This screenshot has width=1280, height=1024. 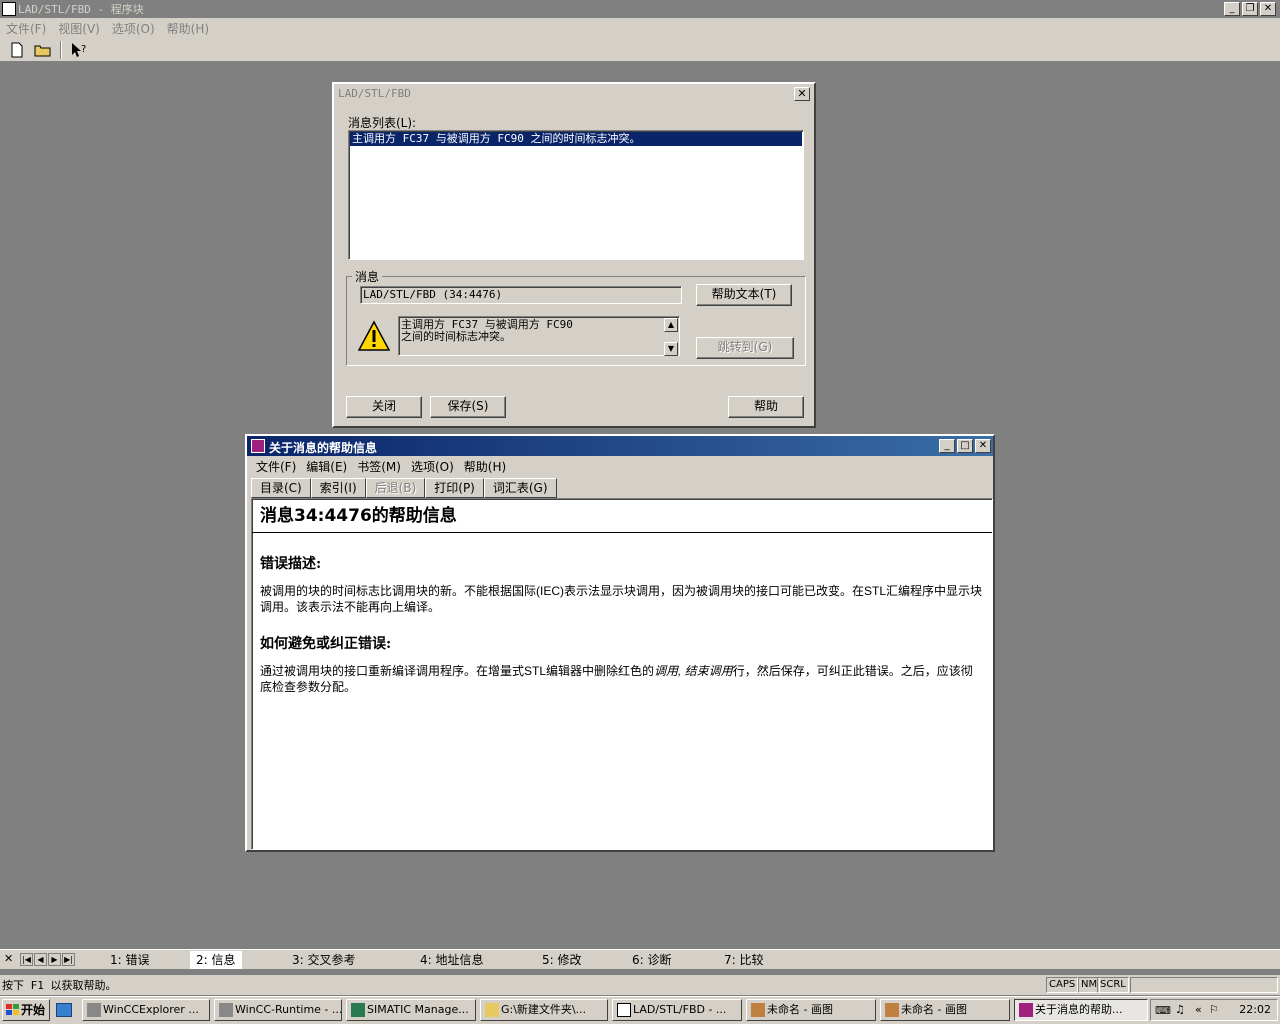 What do you see at coordinates (68, 959) in the screenshot?
I see `tab-last-icon: ▶|` at bounding box center [68, 959].